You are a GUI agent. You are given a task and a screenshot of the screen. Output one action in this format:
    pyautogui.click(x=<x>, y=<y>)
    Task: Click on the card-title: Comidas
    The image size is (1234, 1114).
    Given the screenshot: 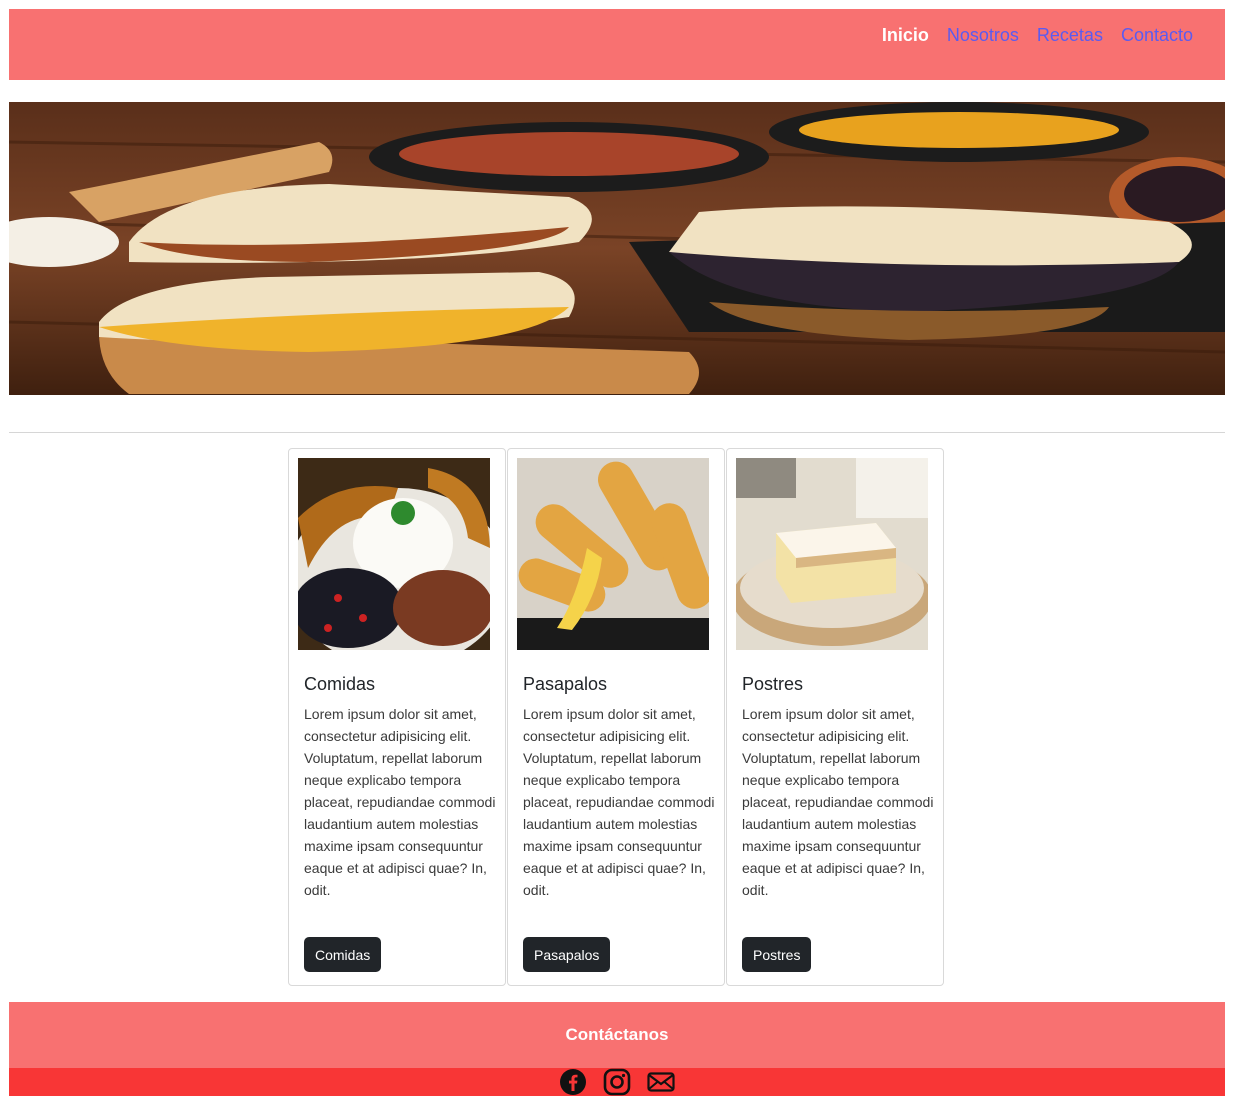 What is the action you would take?
    pyautogui.click(x=340, y=684)
    